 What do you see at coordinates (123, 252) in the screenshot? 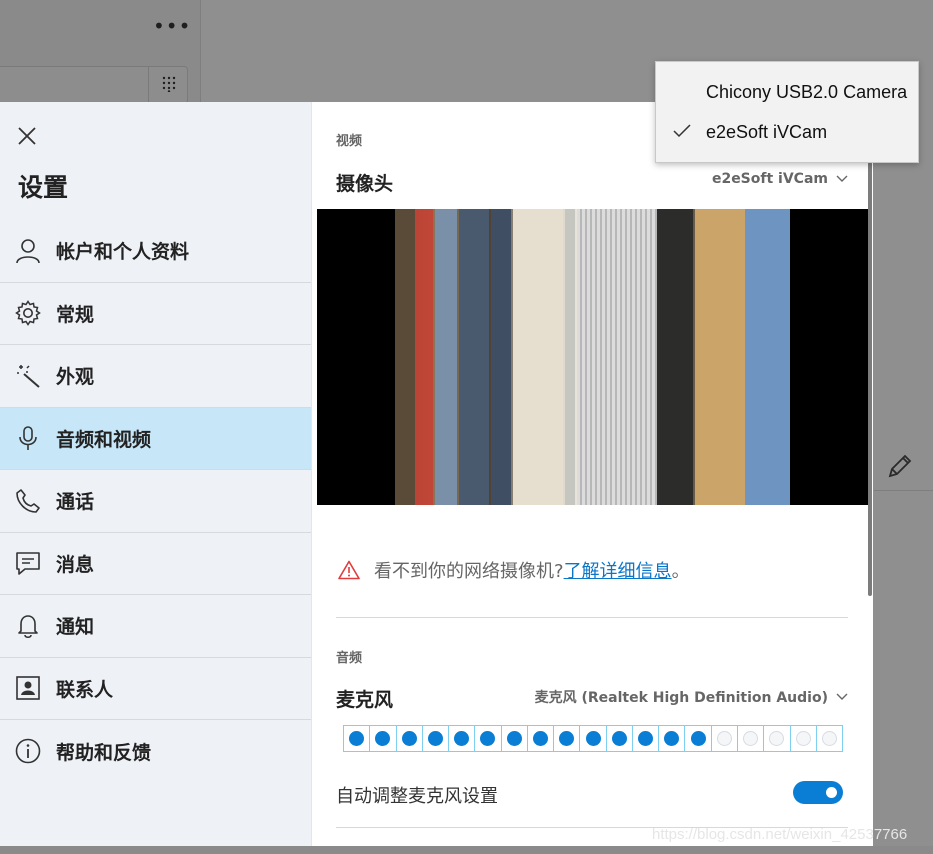
I see `sidebar-item-label: 帐户和个人资料` at bounding box center [123, 252].